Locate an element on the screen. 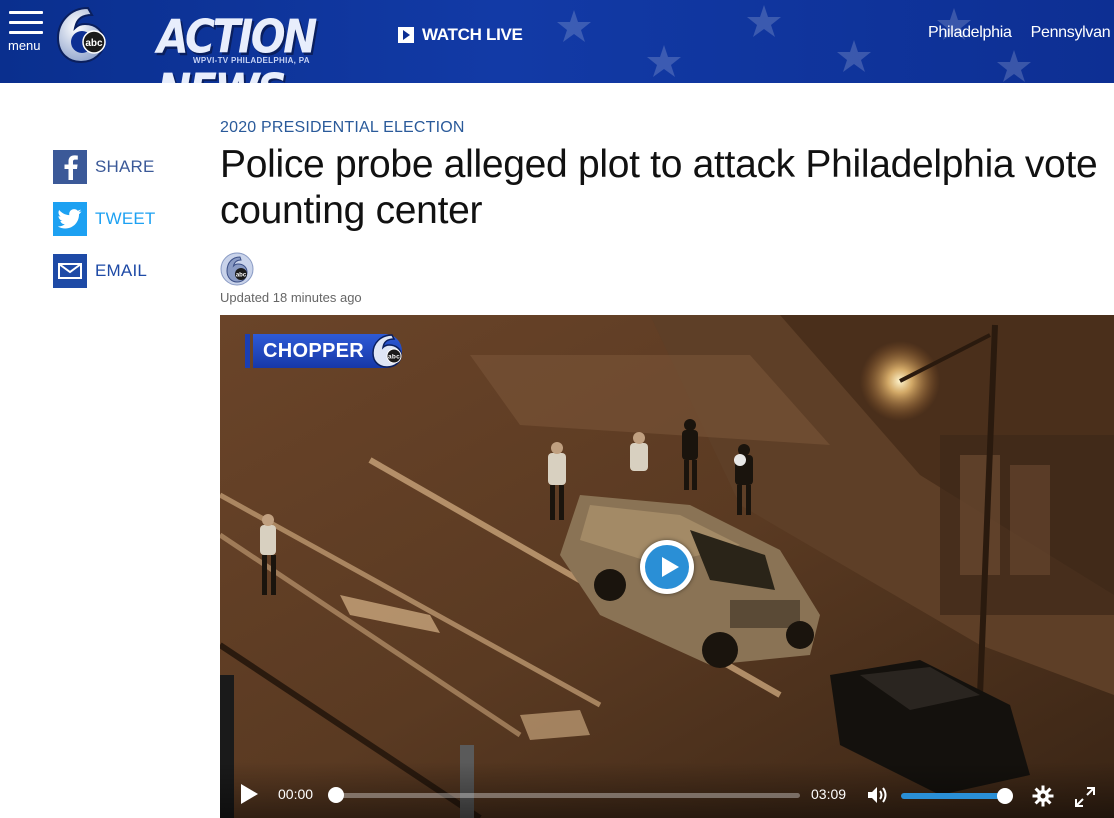  share-email-button: EMAIL is located at coordinates (123, 271).